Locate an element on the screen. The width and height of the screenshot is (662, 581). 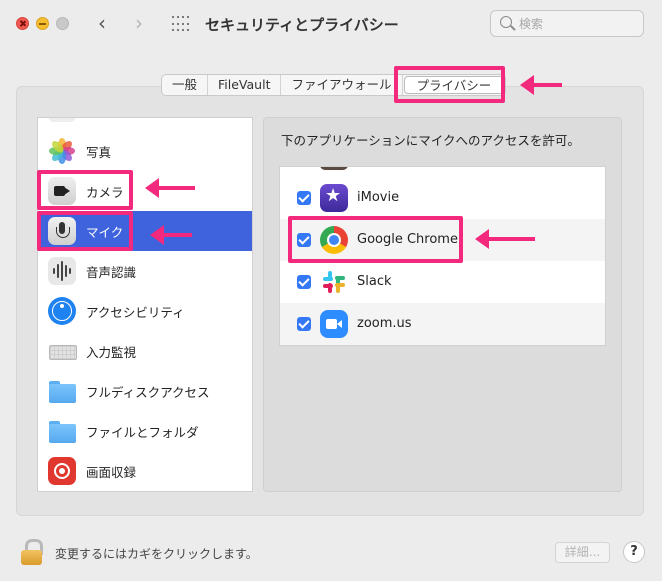
photos-icon is located at coordinates (62, 151).